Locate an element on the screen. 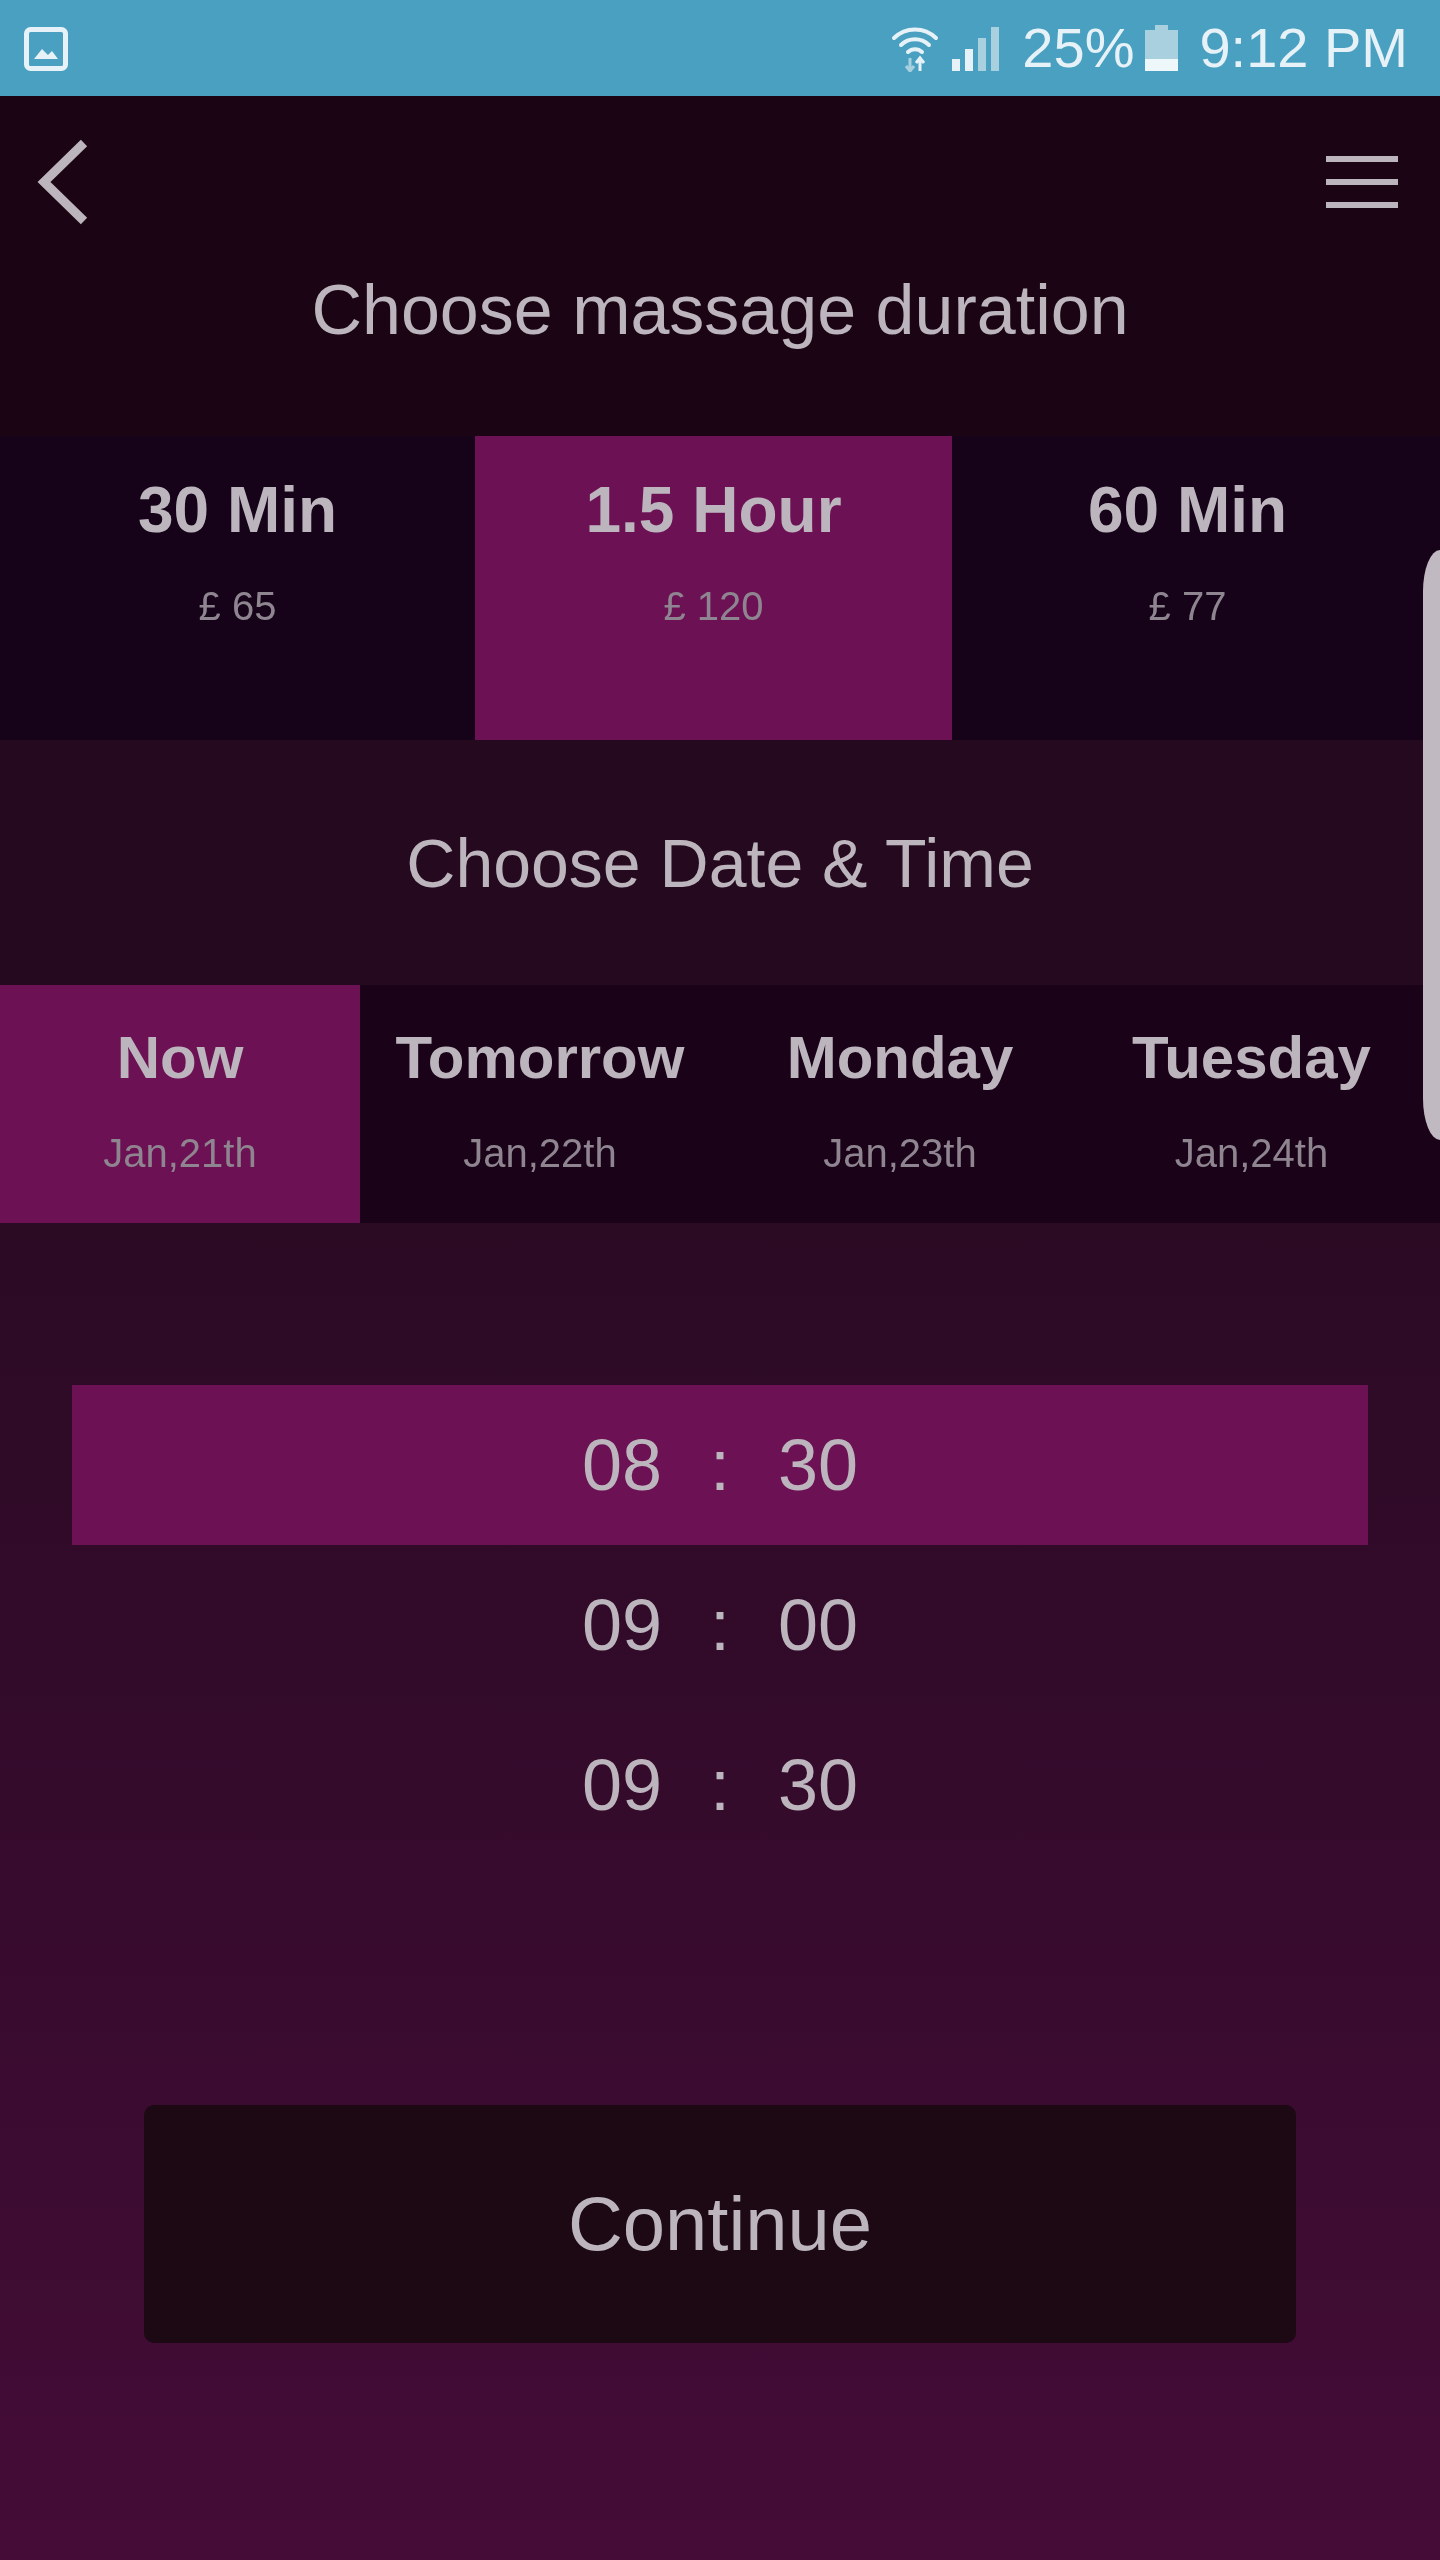 The image size is (1440, 2560). back-icon is located at coordinates (63, 182).